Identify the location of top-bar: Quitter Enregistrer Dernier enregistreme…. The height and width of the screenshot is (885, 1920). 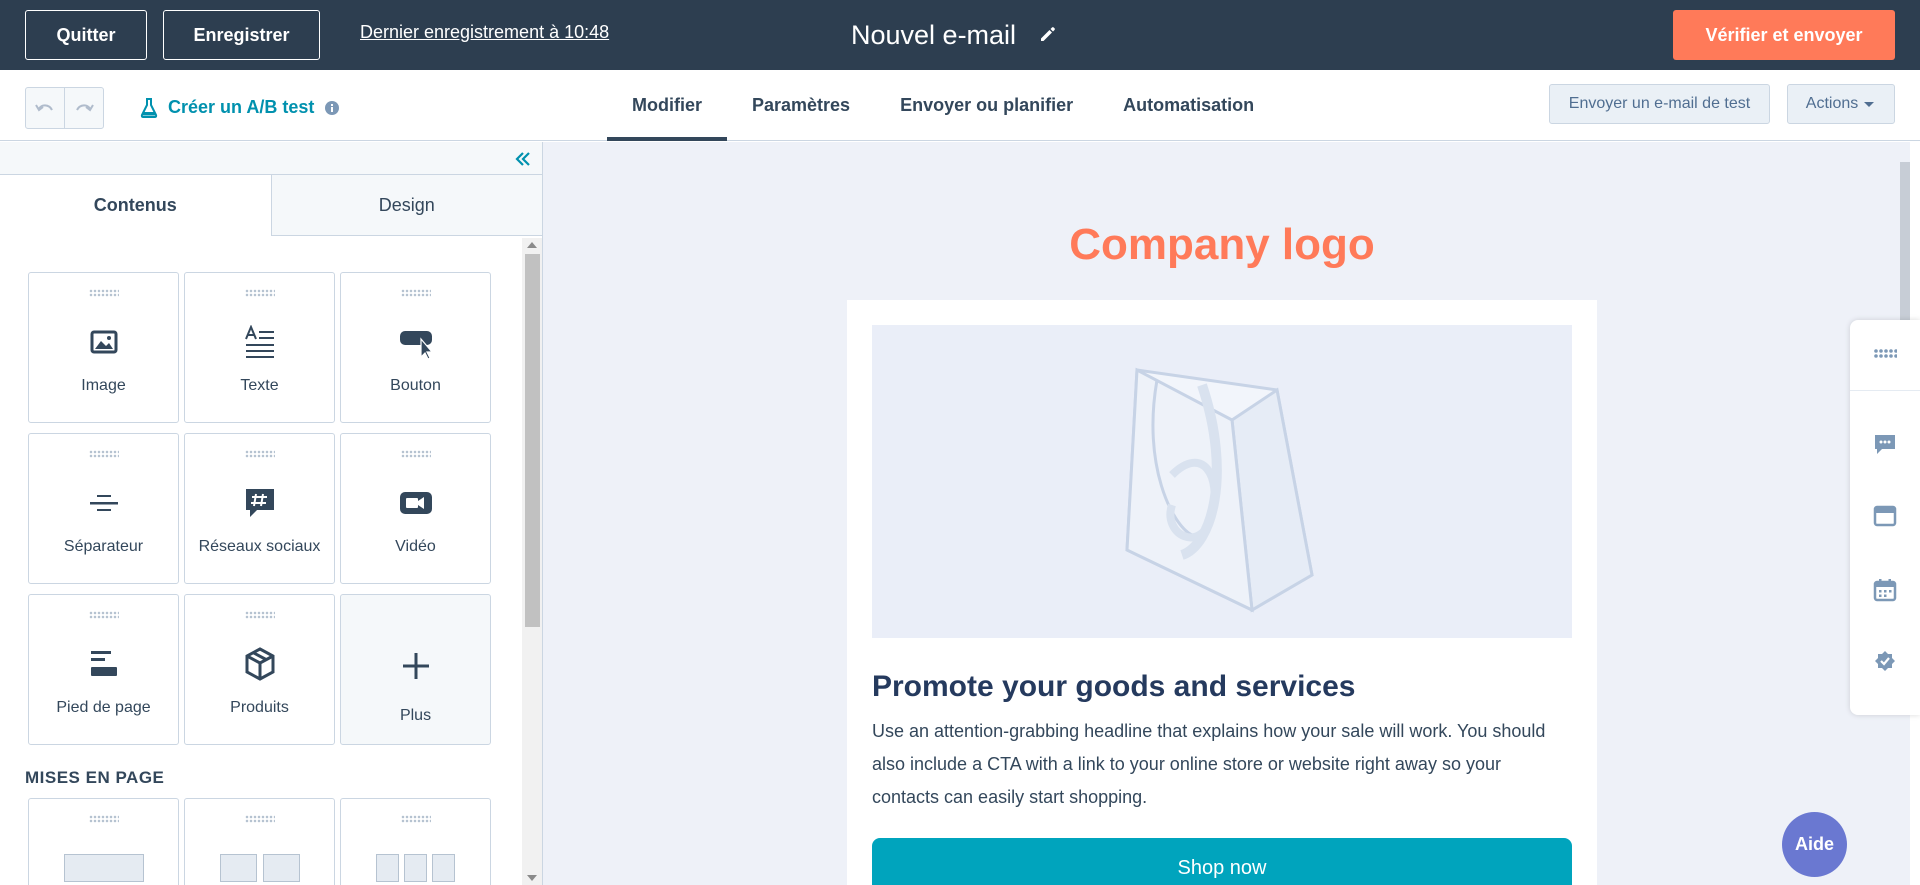
(960, 35).